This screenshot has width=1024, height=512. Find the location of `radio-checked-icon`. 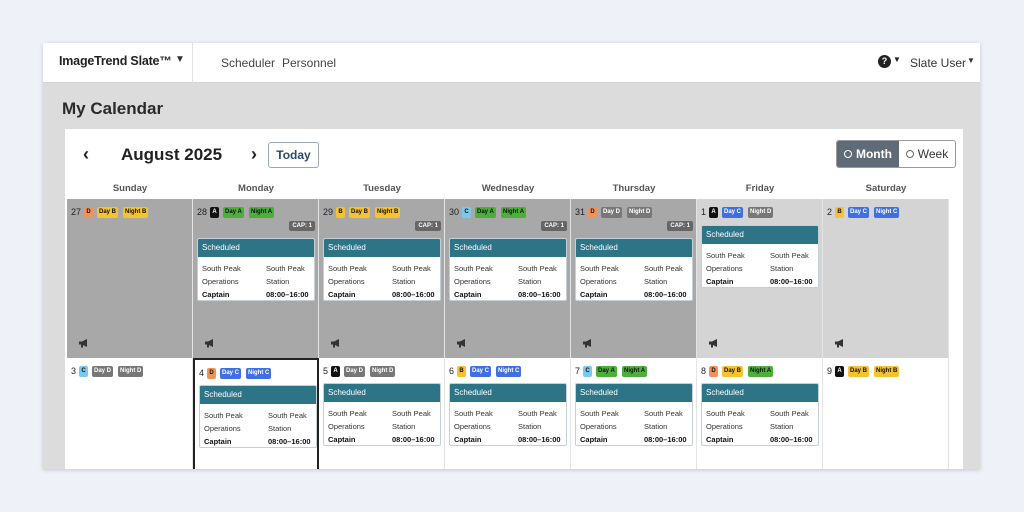

radio-checked-icon is located at coordinates (847, 154).